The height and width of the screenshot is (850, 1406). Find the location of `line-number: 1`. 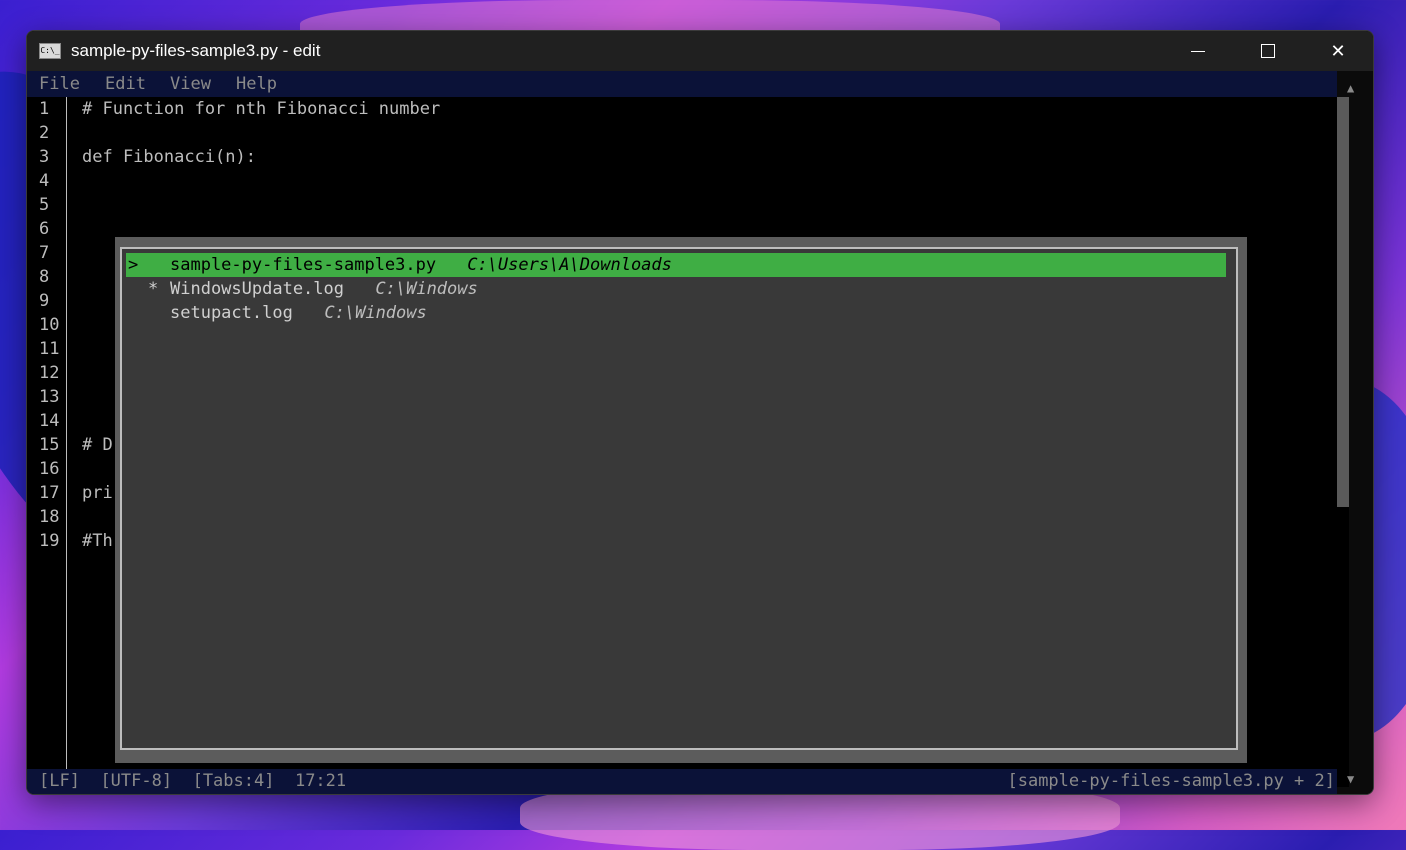

line-number: 1 is located at coordinates (47, 109).